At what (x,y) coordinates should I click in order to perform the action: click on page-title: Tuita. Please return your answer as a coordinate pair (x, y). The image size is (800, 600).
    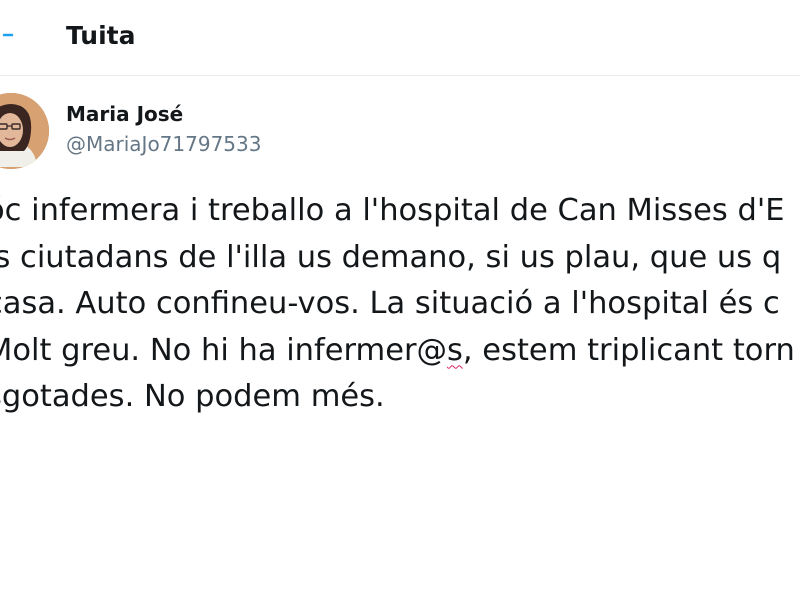
    Looking at the image, I should click on (101, 35).